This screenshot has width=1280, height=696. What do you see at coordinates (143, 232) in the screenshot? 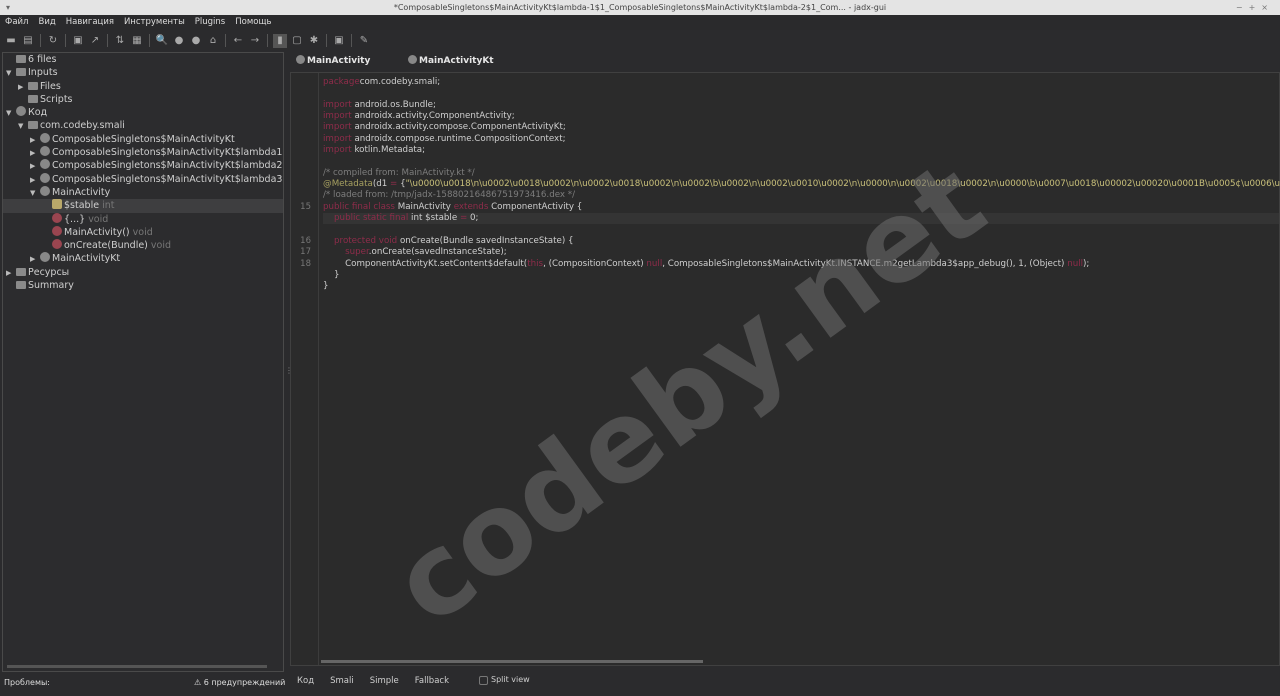
I see `tree-item: MainActivity() void` at bounding box center [143, 232].